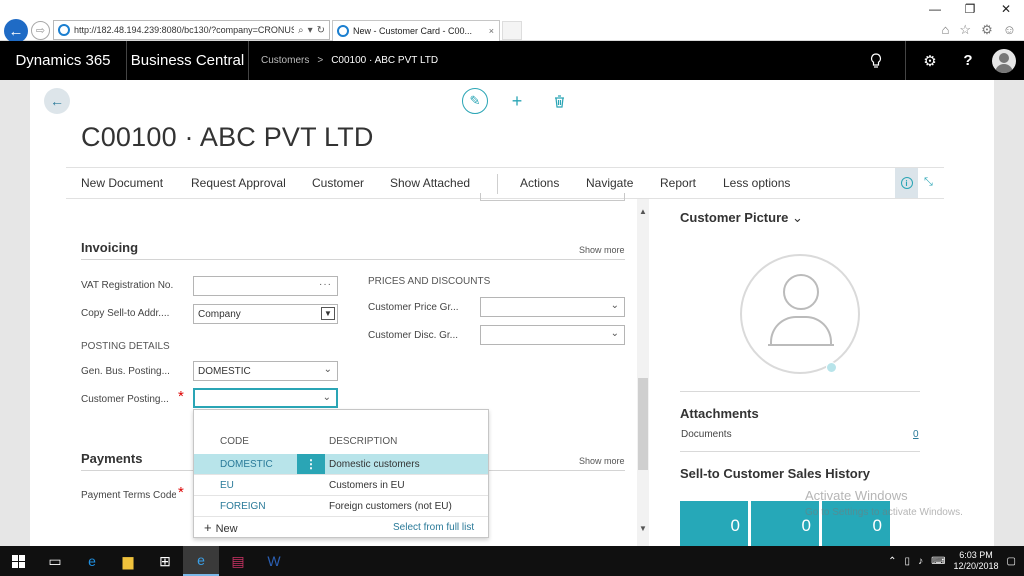  Describe the element at coordinates (349, 60) in the screenshot. I see `breadcrumb: Customers > C00100 · ABC PVT LTD` at that location.